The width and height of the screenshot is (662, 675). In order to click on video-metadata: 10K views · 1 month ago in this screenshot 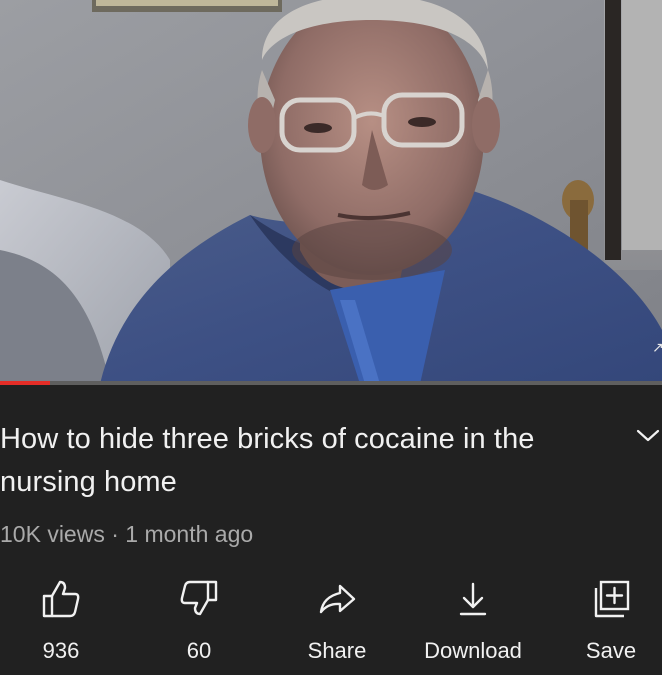, I will do `click(126, 534)`.